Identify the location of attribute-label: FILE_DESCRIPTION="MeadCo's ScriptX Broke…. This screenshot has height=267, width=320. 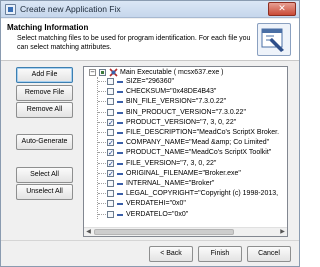
(203, 132).